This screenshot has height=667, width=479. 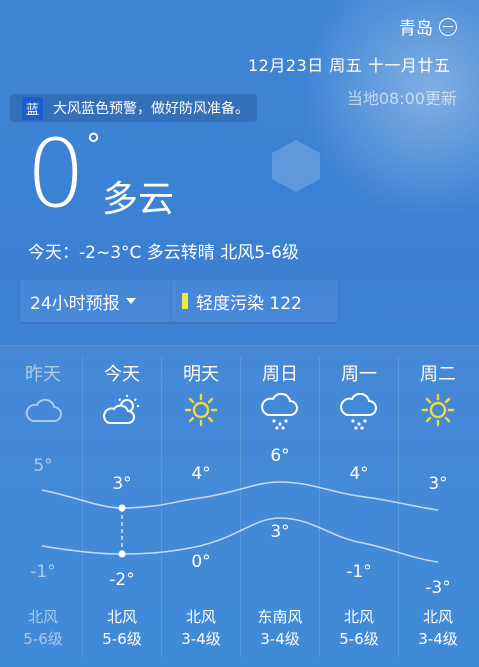 I want to click on location-switch-icon, so click(x=448, y=26).